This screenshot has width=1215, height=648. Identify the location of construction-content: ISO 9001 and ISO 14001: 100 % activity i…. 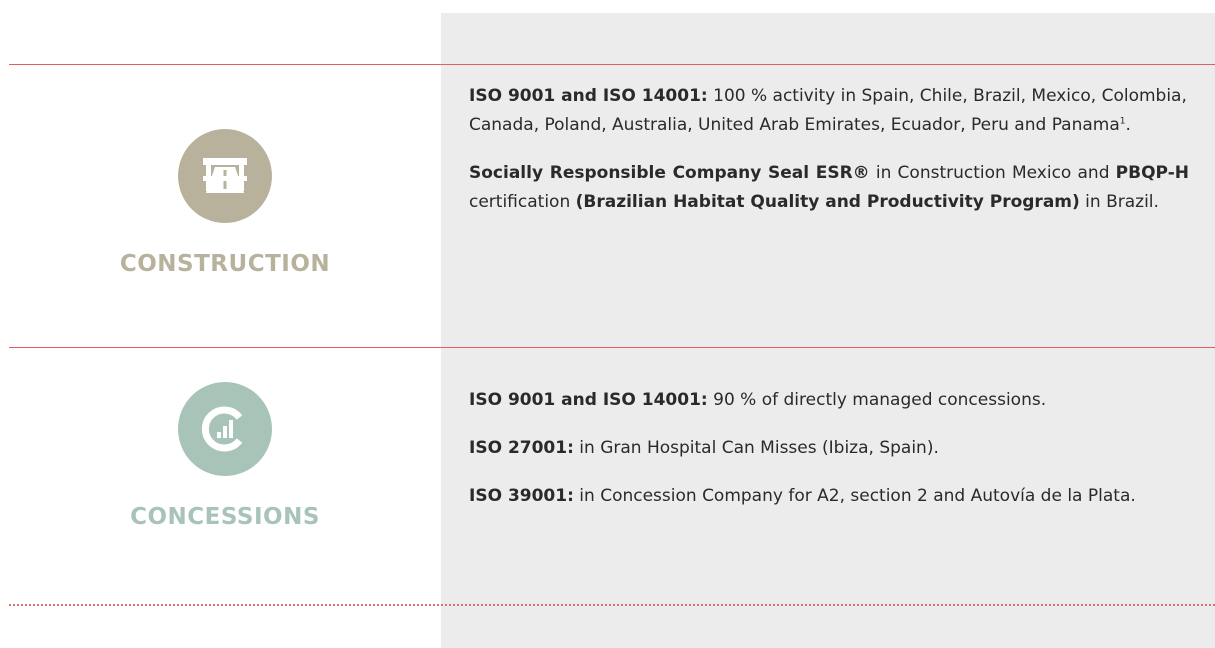
(829, 159).